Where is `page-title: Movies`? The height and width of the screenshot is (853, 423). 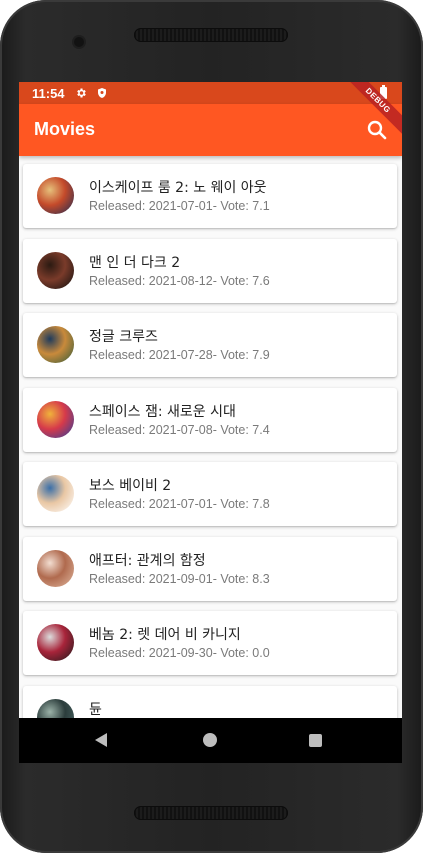 page-title: Movies is located at coordinates (65, 129).